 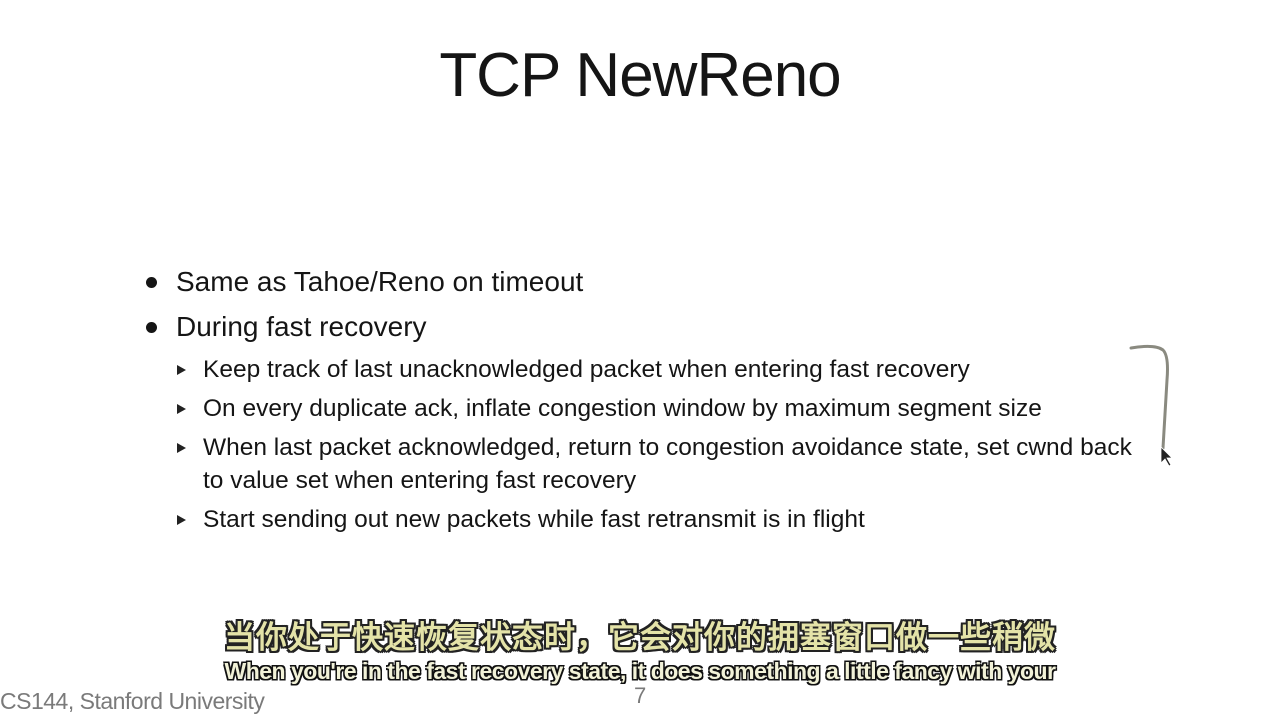 What do you see at coordinates (380, 281) in the screenshot?
I see `bullet-text: Same as Tahoe/Reno on timeout` at bounding box center [380, 281].